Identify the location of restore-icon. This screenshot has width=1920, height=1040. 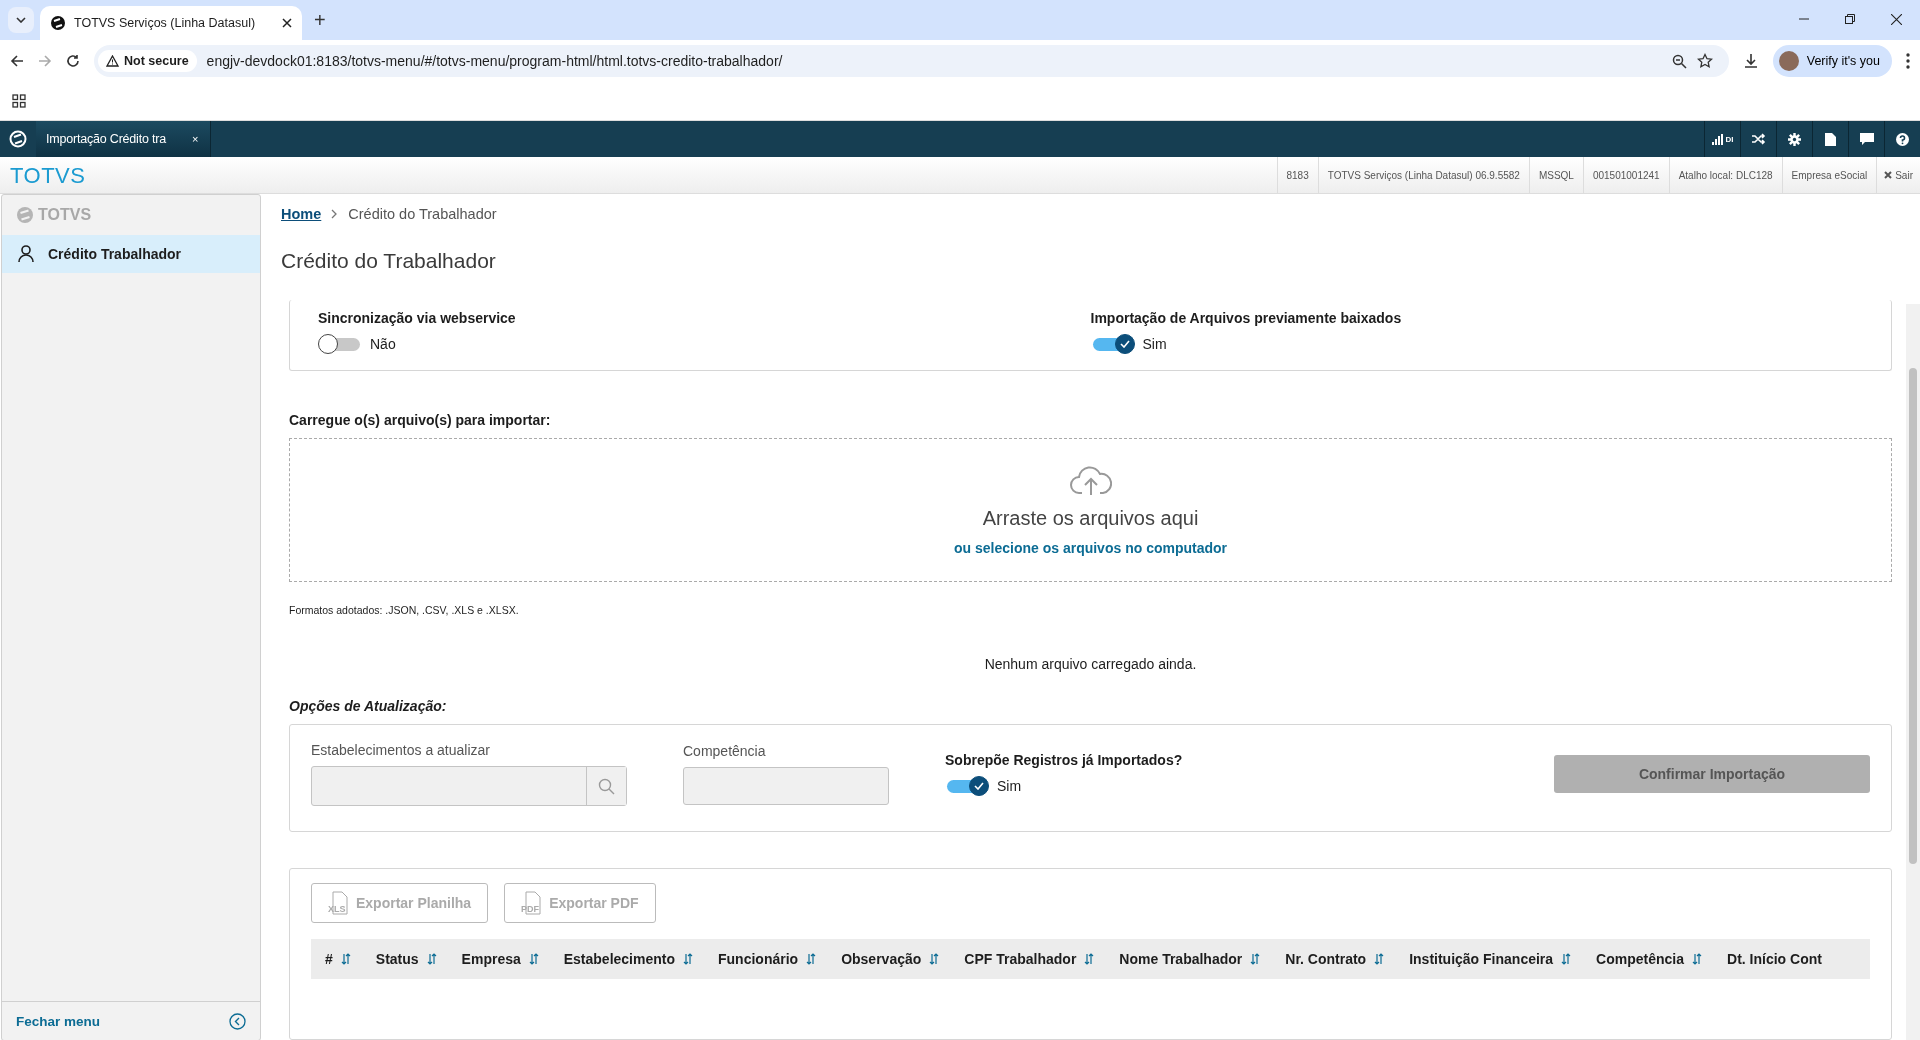
(1850, 19).